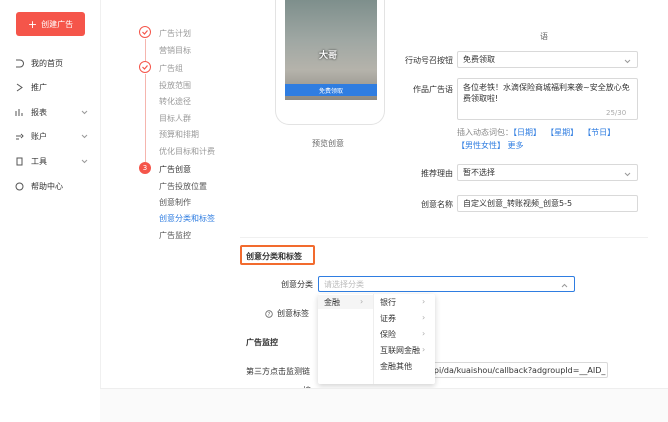  Describe the element at coordinates (388, 302) in the screenshot. I see `cascader-option-bank: 银行` at that location.